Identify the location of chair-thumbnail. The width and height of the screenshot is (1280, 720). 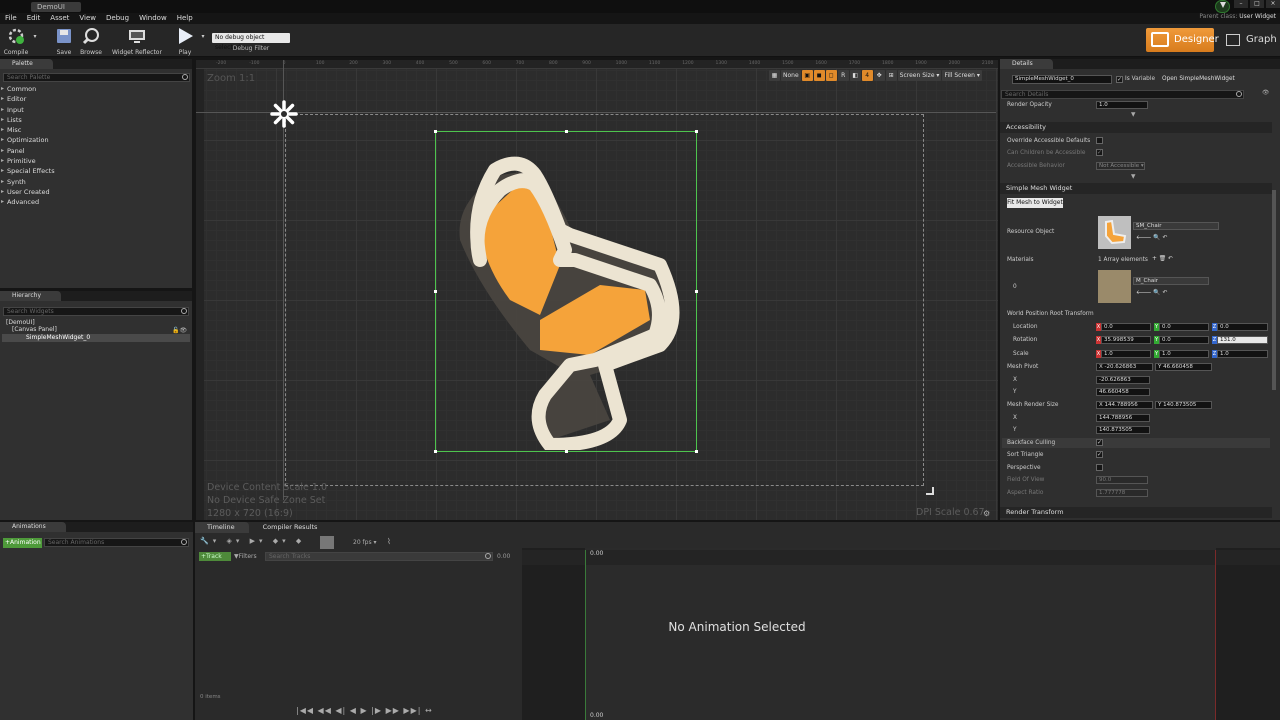
(1114, 232).